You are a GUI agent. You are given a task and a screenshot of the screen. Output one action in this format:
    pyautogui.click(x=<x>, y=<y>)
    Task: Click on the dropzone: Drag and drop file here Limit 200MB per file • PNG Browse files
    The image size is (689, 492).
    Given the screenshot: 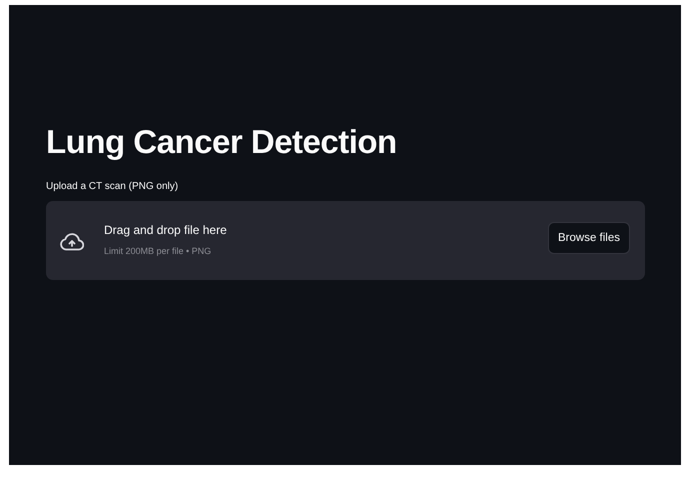 What is the action you would take?
    pyautogui.click(x=345, y=240)
    